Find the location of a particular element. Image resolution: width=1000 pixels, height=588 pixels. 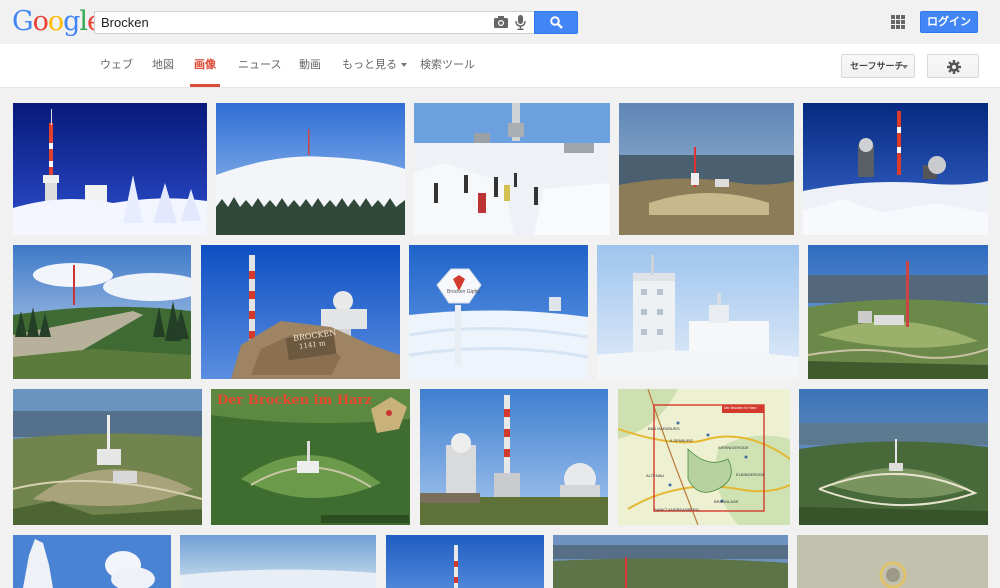

board-sign-text: Brocken Gipfel is located at coordinates (463, 292).